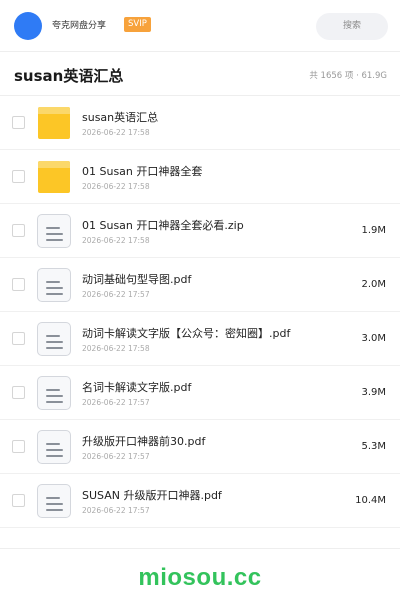 This screenshot has width=400, height=600. What do you see at coordinates (200, 577) in the screenshot?
I see `watermark: miosou.cc` at bounding box center [200, 577].